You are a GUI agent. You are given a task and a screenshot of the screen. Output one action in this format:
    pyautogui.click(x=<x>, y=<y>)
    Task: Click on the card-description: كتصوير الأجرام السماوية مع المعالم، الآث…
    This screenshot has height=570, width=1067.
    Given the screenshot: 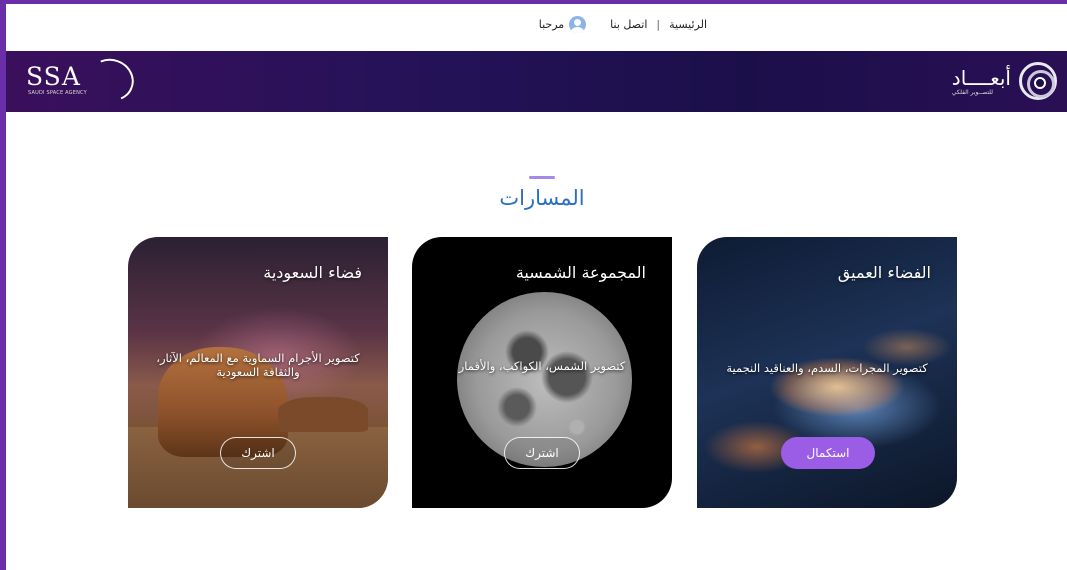 What is the action you would take?
    pyautogui.click(x=258, y=365)
    